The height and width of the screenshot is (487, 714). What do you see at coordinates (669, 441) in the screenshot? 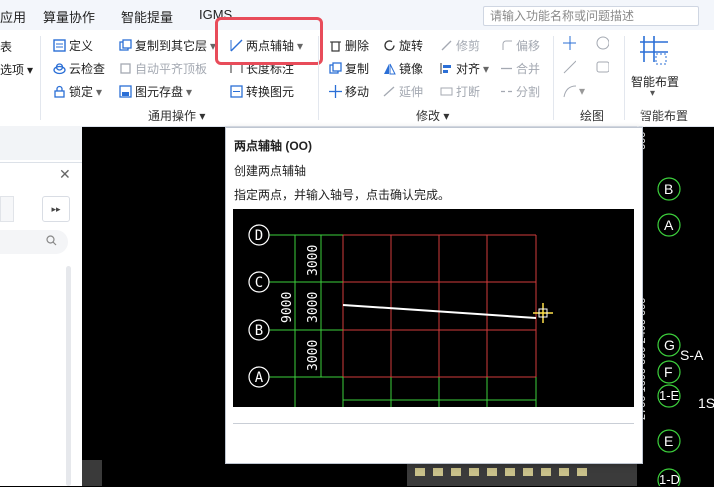
I see `axis-label-E: E` at bounding box center [669, 441].